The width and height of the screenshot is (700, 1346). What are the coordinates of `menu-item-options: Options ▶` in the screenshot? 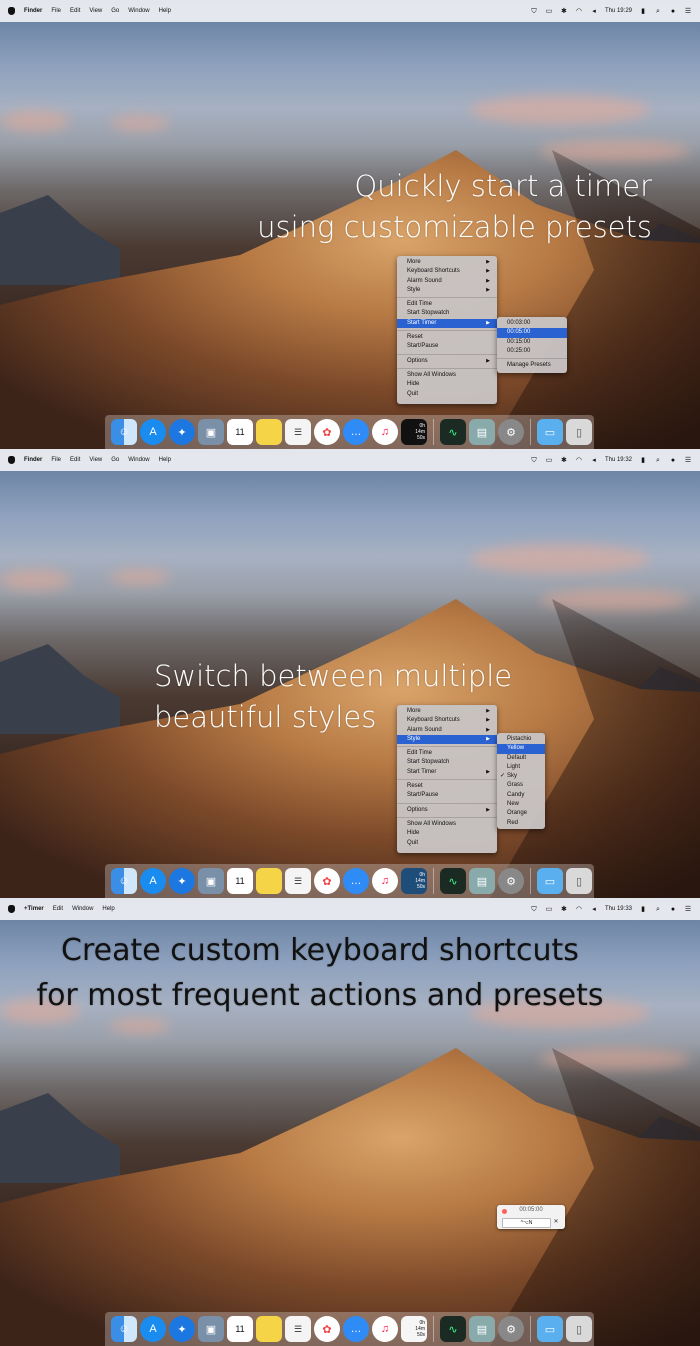 It's located at (447, 361).